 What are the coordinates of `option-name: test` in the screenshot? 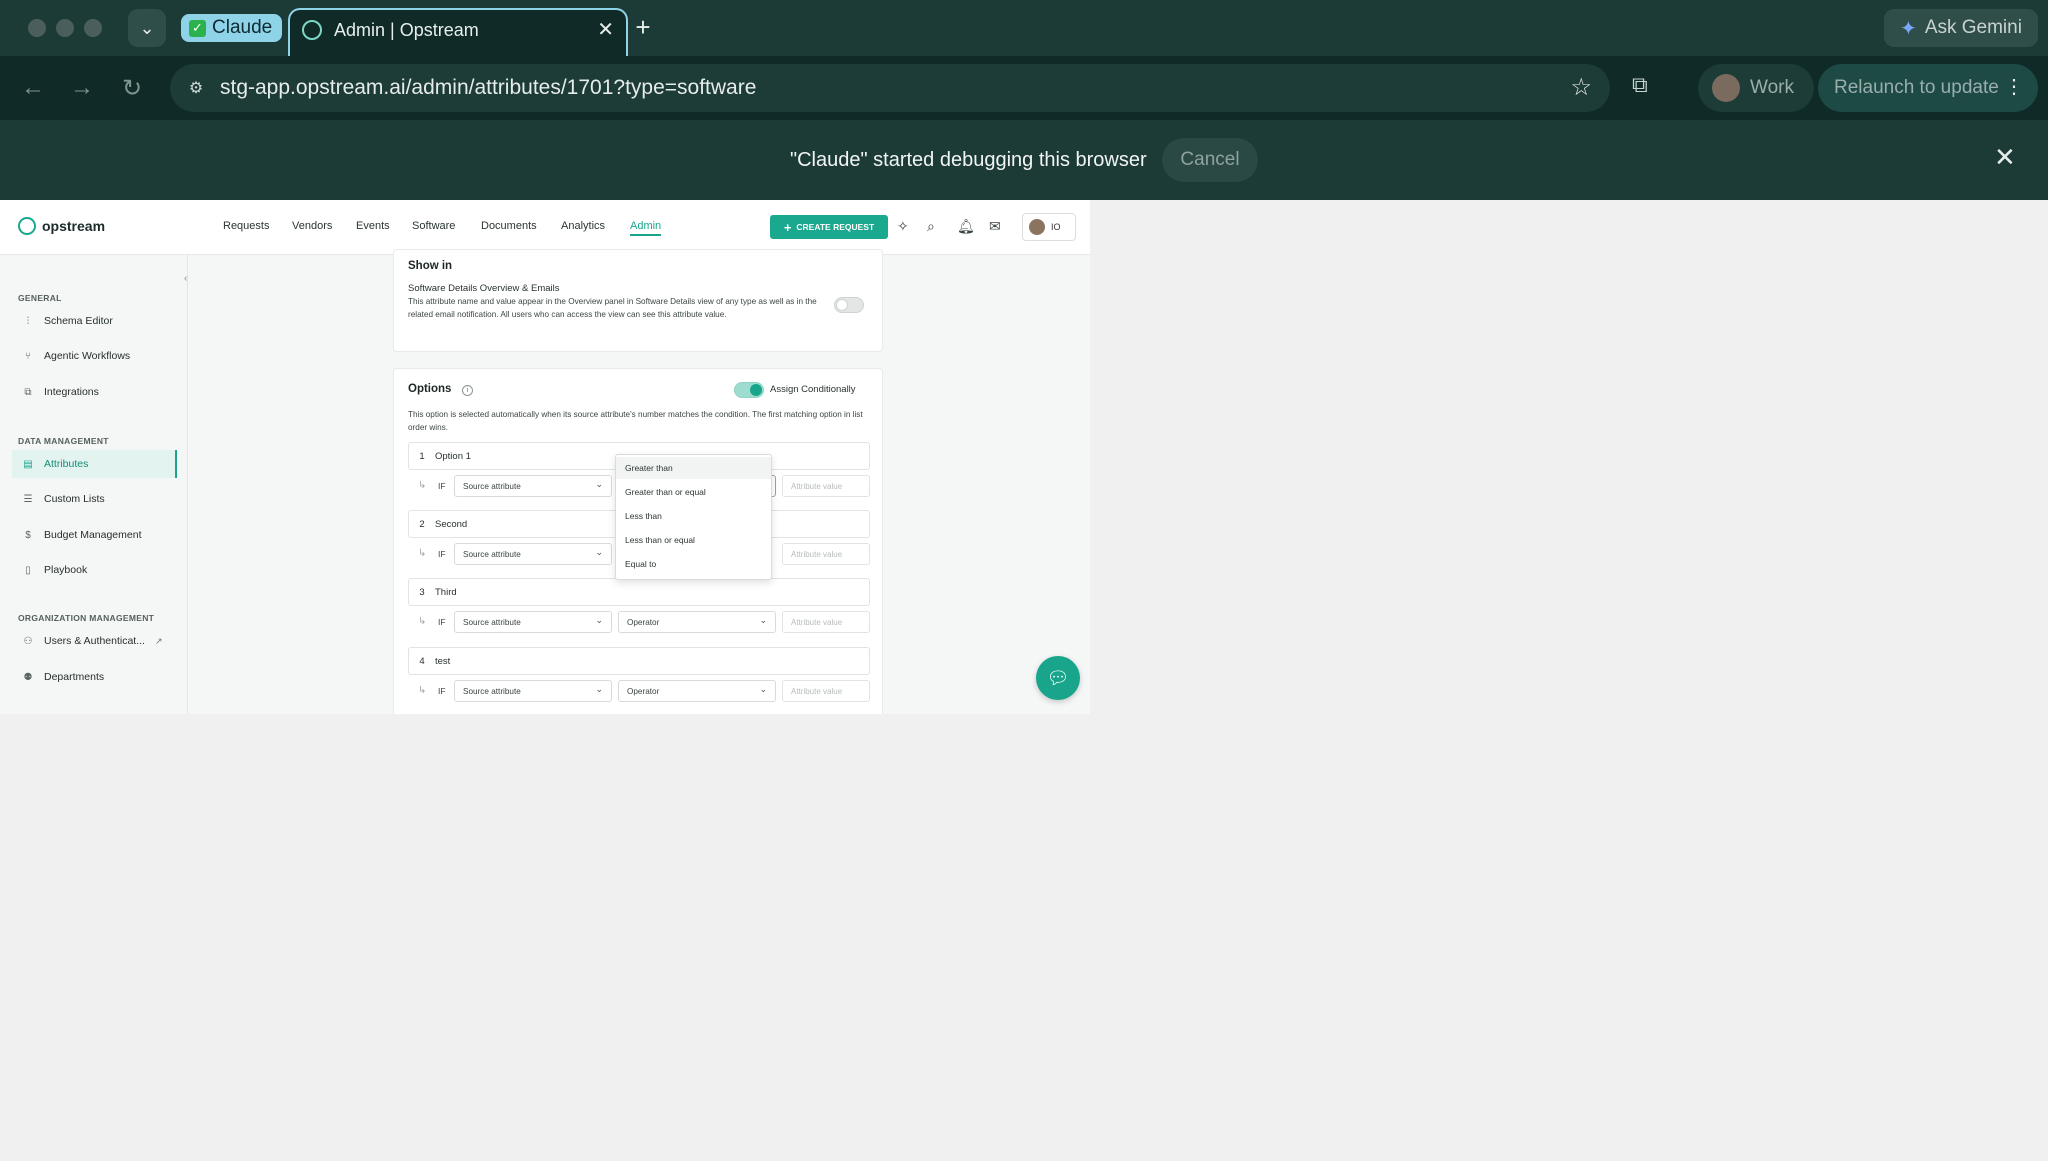 It's located at (443, 661).